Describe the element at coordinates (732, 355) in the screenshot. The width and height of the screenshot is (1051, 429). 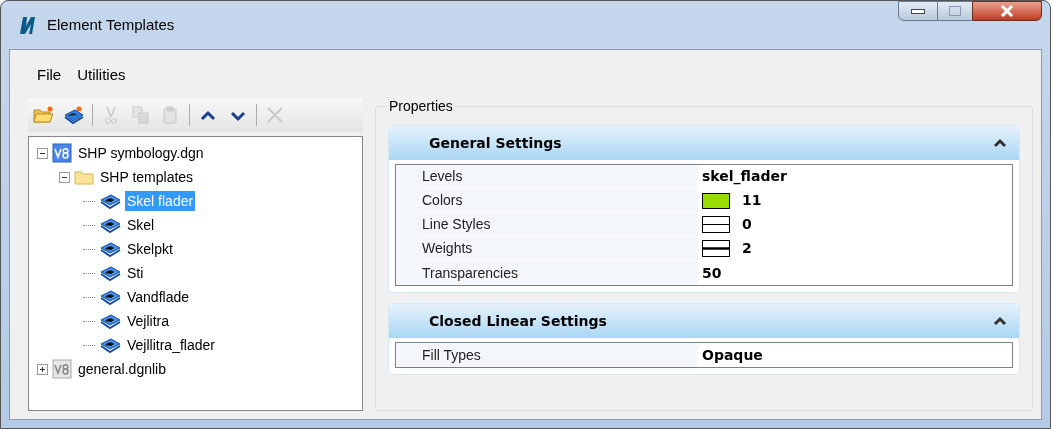
I see `property-value: Opaque` at that location.